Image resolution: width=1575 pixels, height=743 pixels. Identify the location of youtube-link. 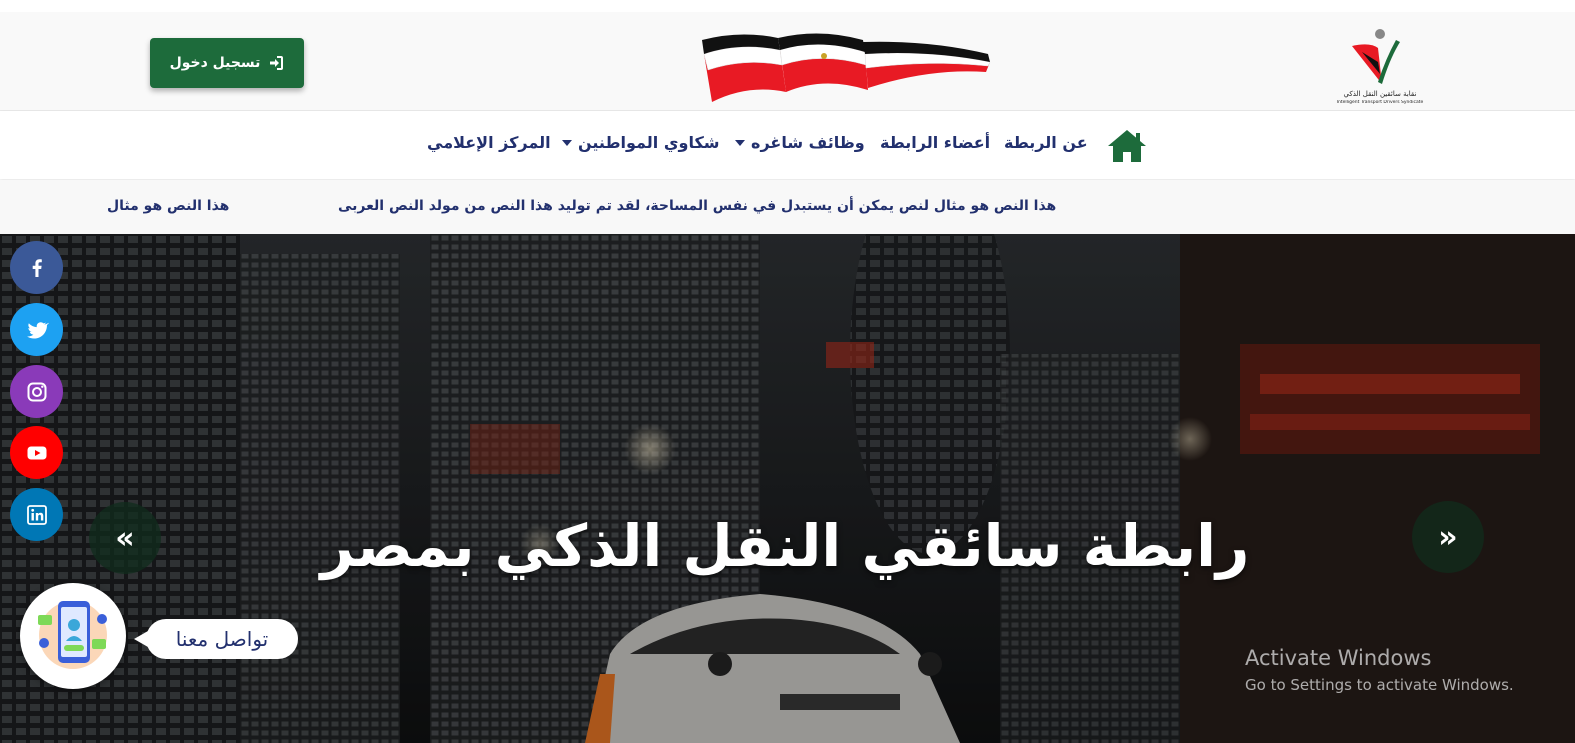
(36, 452).